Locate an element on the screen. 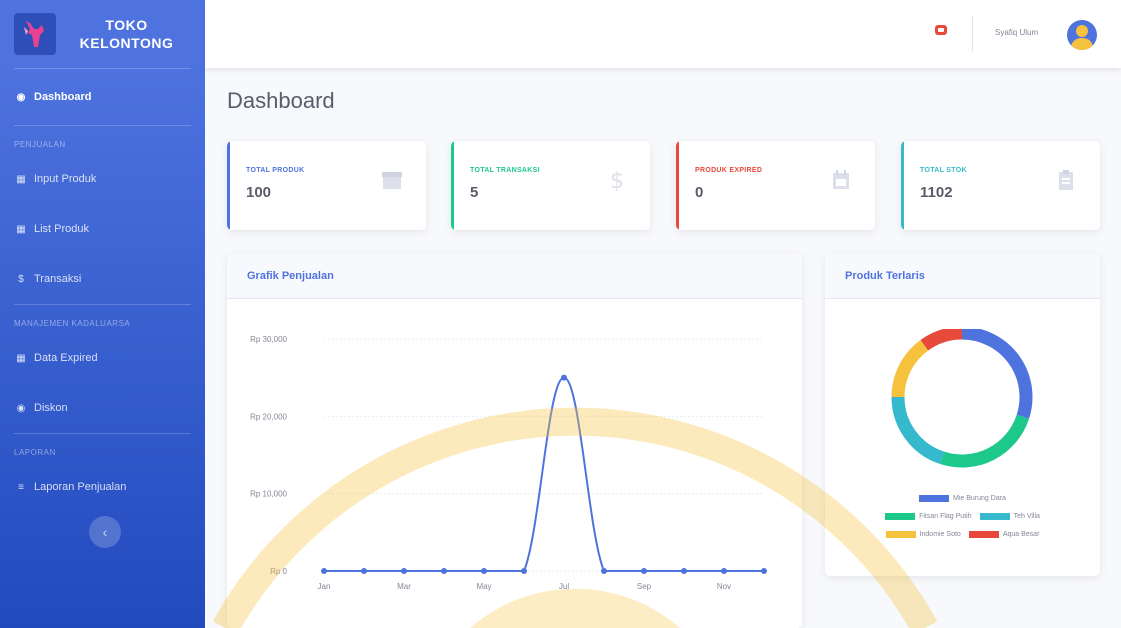 This screenshot has height=628, width=1121. x-tick-label: Mar is located at coordinates (404, 586).